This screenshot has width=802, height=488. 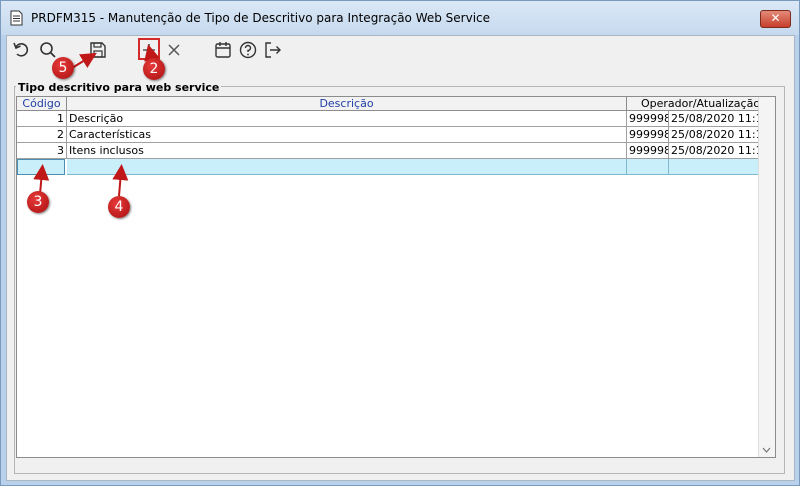 What do you see at coordinates (766, 450) in the screenshot?
I see `scroll-down-icon` at bounding box center [766, 450].